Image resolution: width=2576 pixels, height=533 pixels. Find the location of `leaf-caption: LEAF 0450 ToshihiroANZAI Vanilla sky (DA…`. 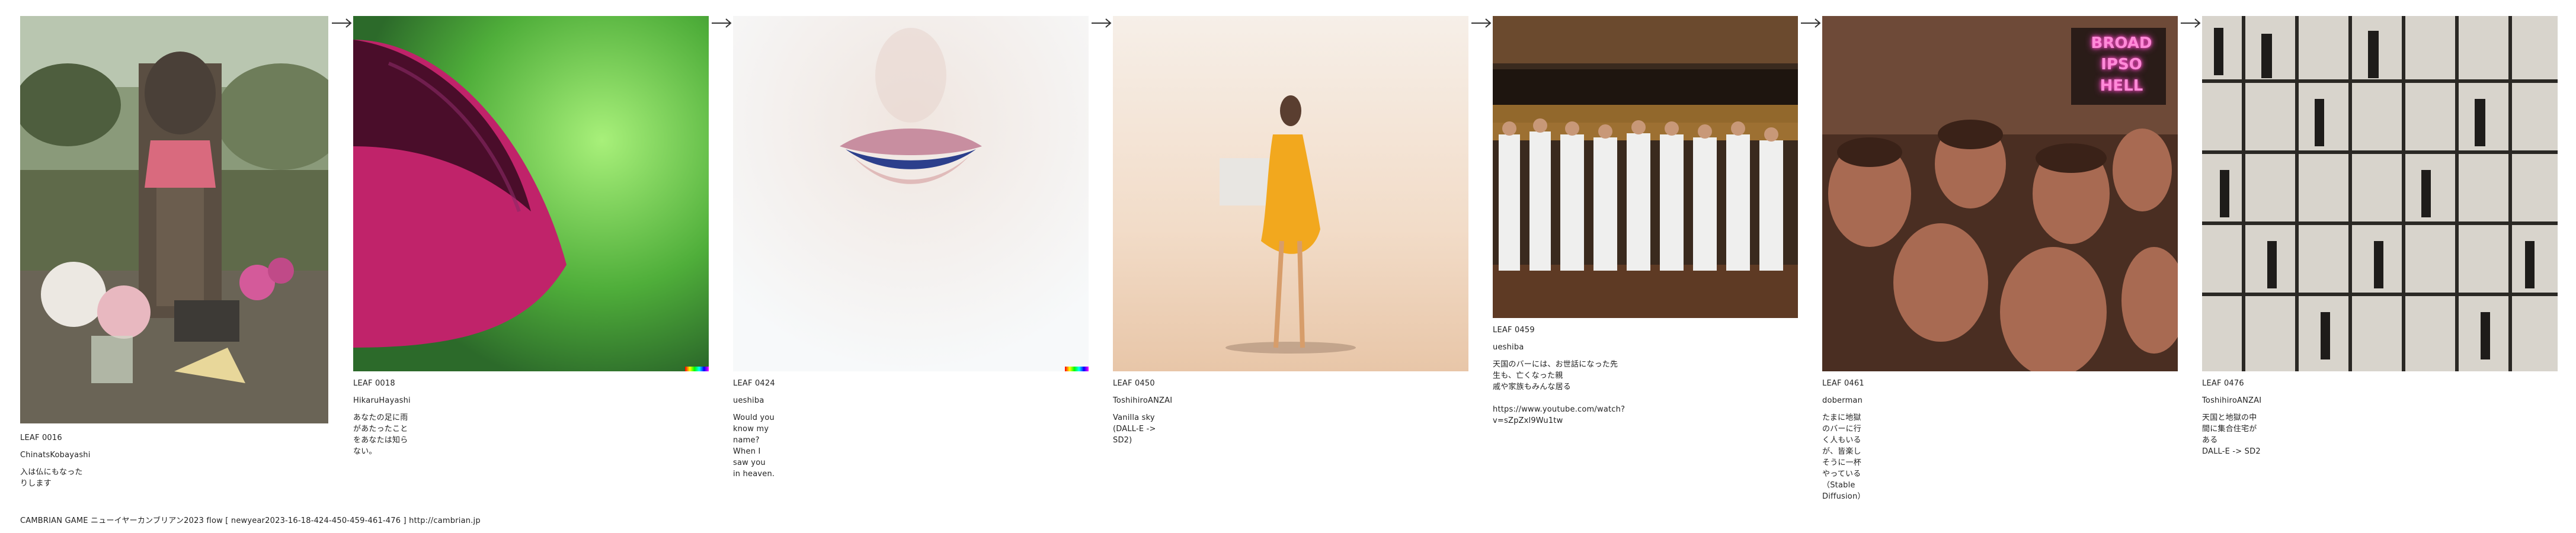

leaf-caption: LEAF 0450 ToshihiroANZAI Vanilla sky (DA… is located at coordinates (1142, 412).